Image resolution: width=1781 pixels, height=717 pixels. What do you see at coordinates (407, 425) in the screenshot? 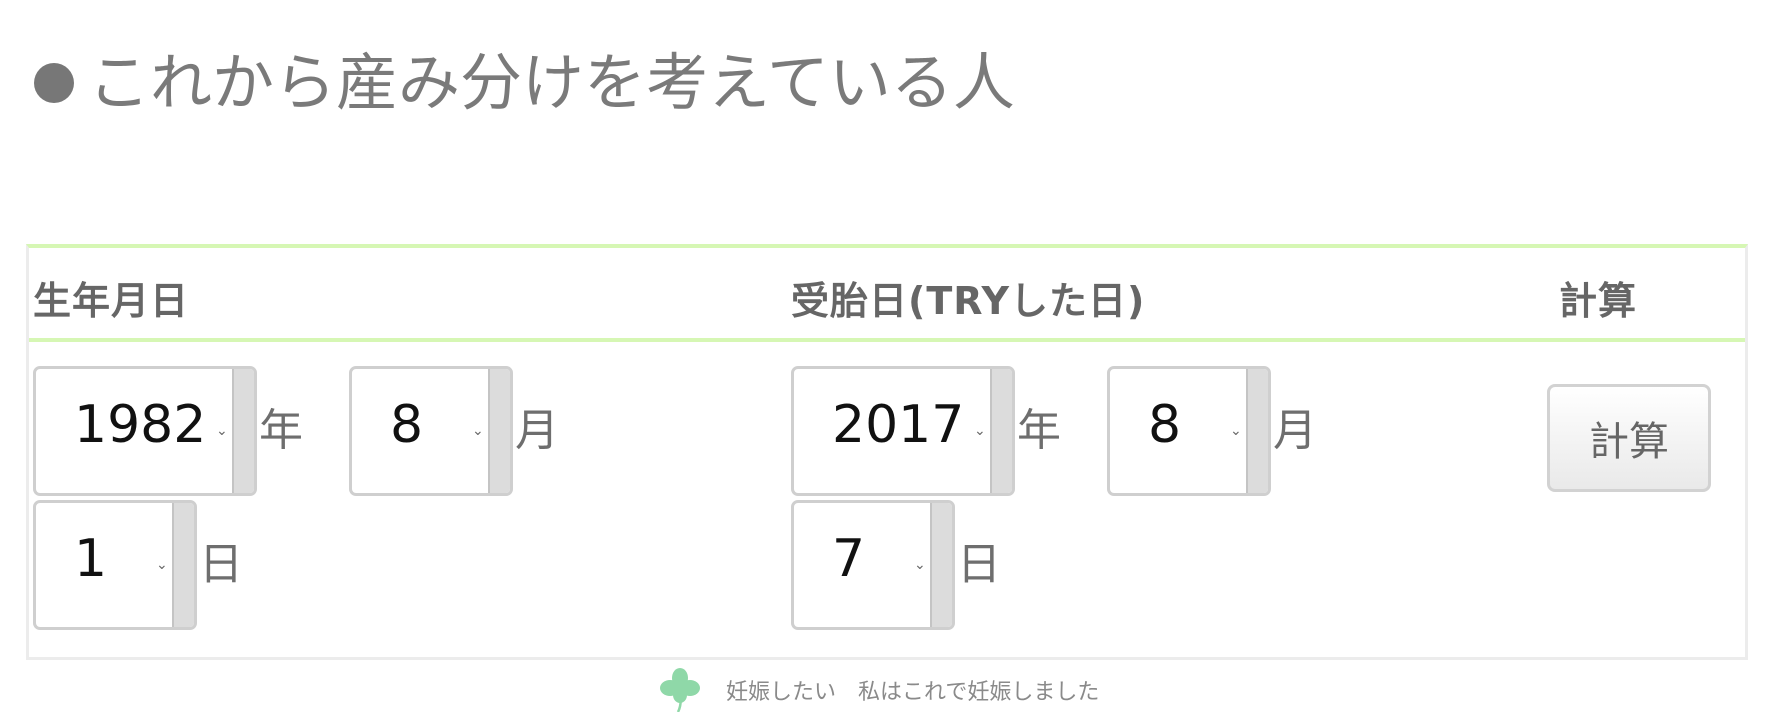
I see `birth-month-value: 8` at bounding box center [407, 425].